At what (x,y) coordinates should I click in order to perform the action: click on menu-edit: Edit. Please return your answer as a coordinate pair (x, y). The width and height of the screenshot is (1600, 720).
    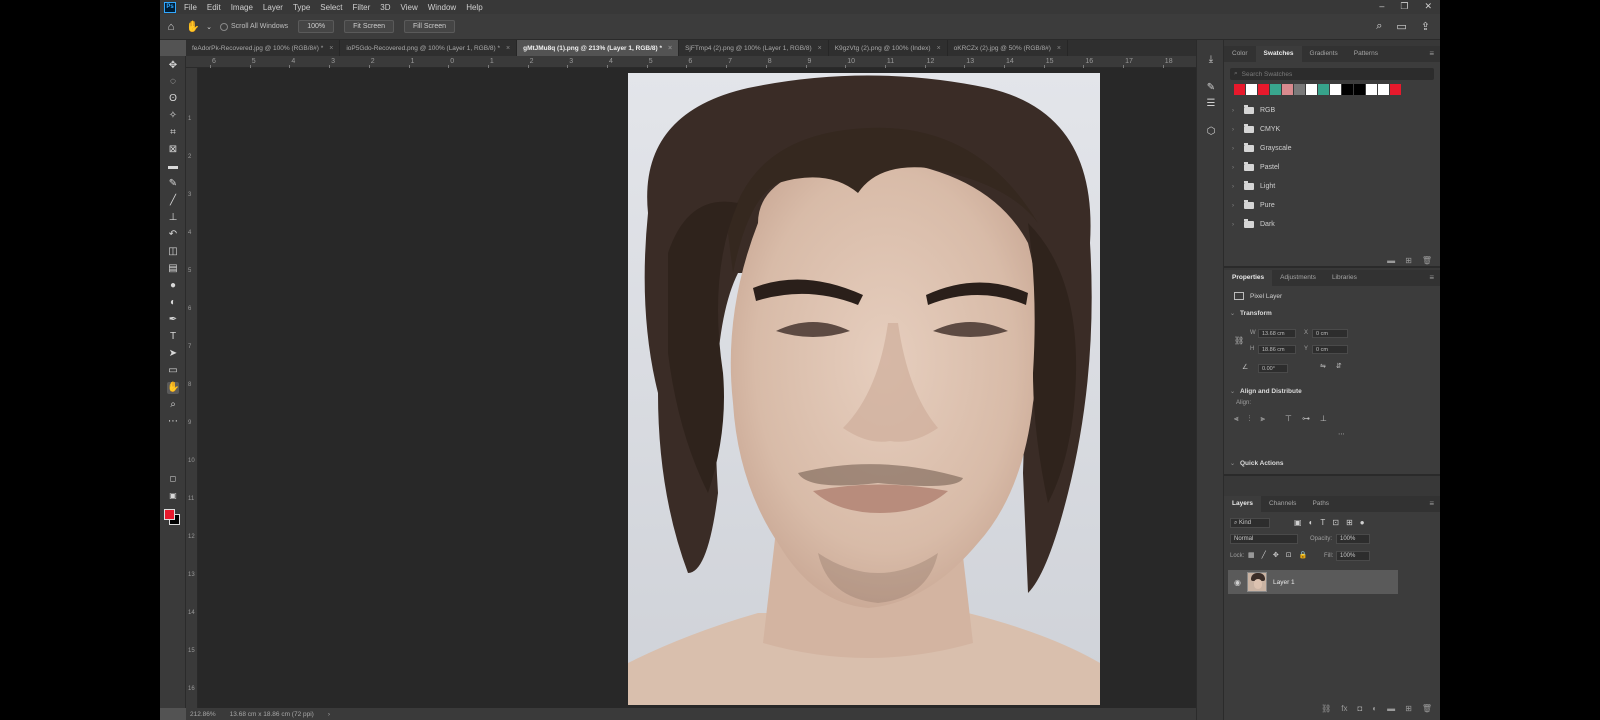
    Looking at the image, I should click on (214, 7).